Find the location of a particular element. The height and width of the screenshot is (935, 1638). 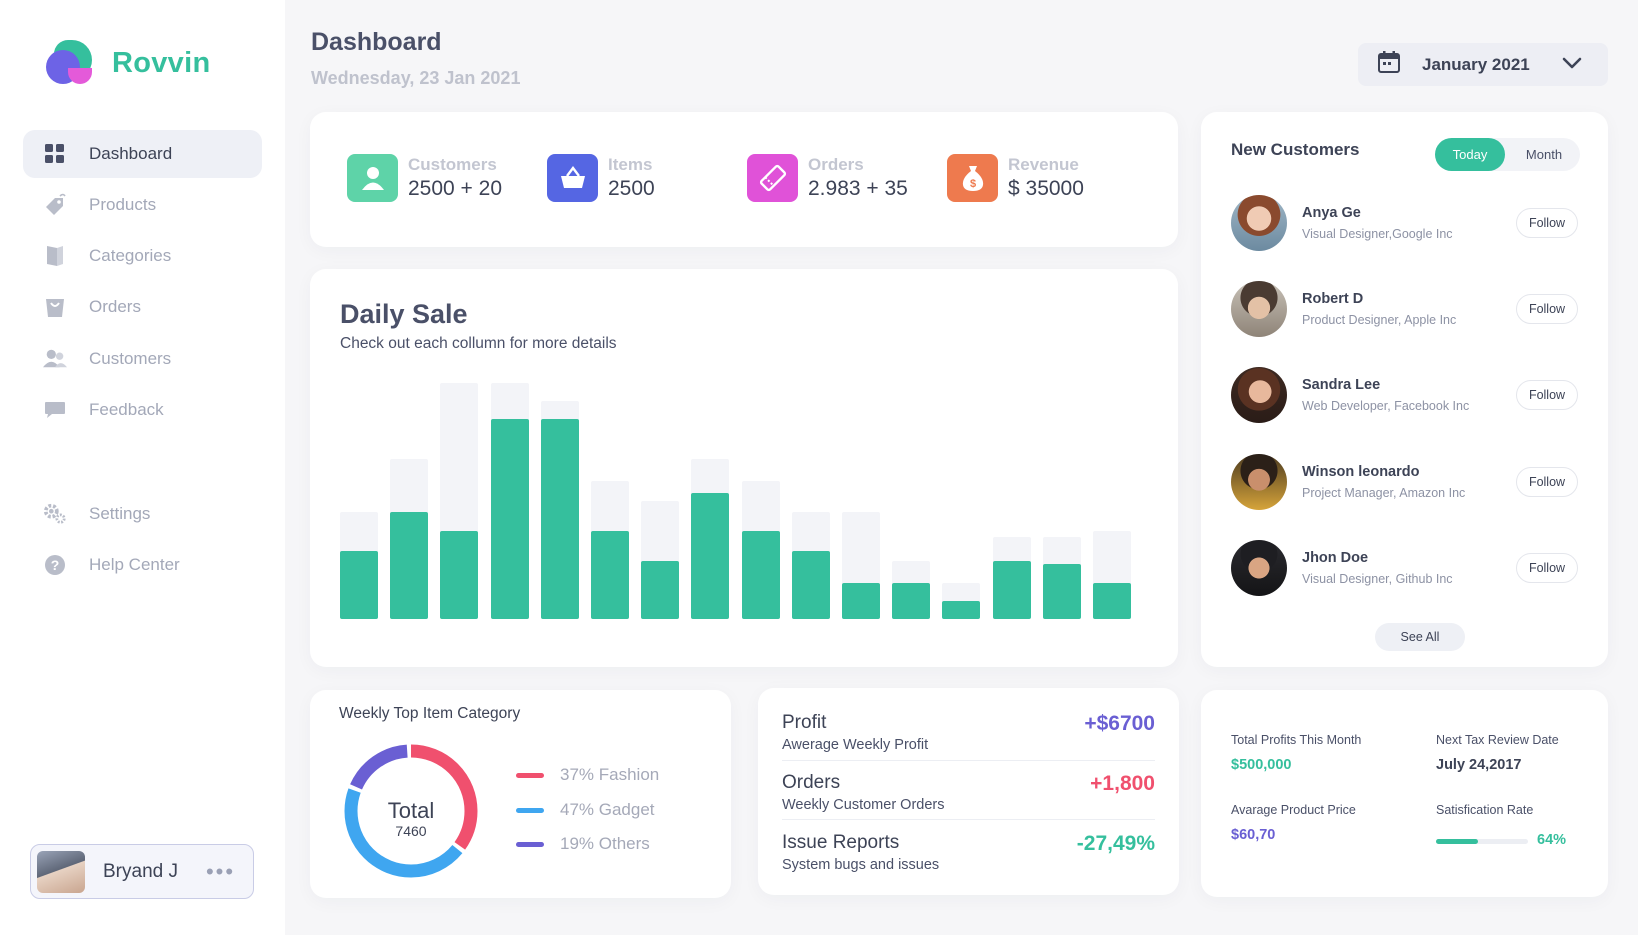

customer-name: Winson leonardo is located at coordinates (1361, 472).